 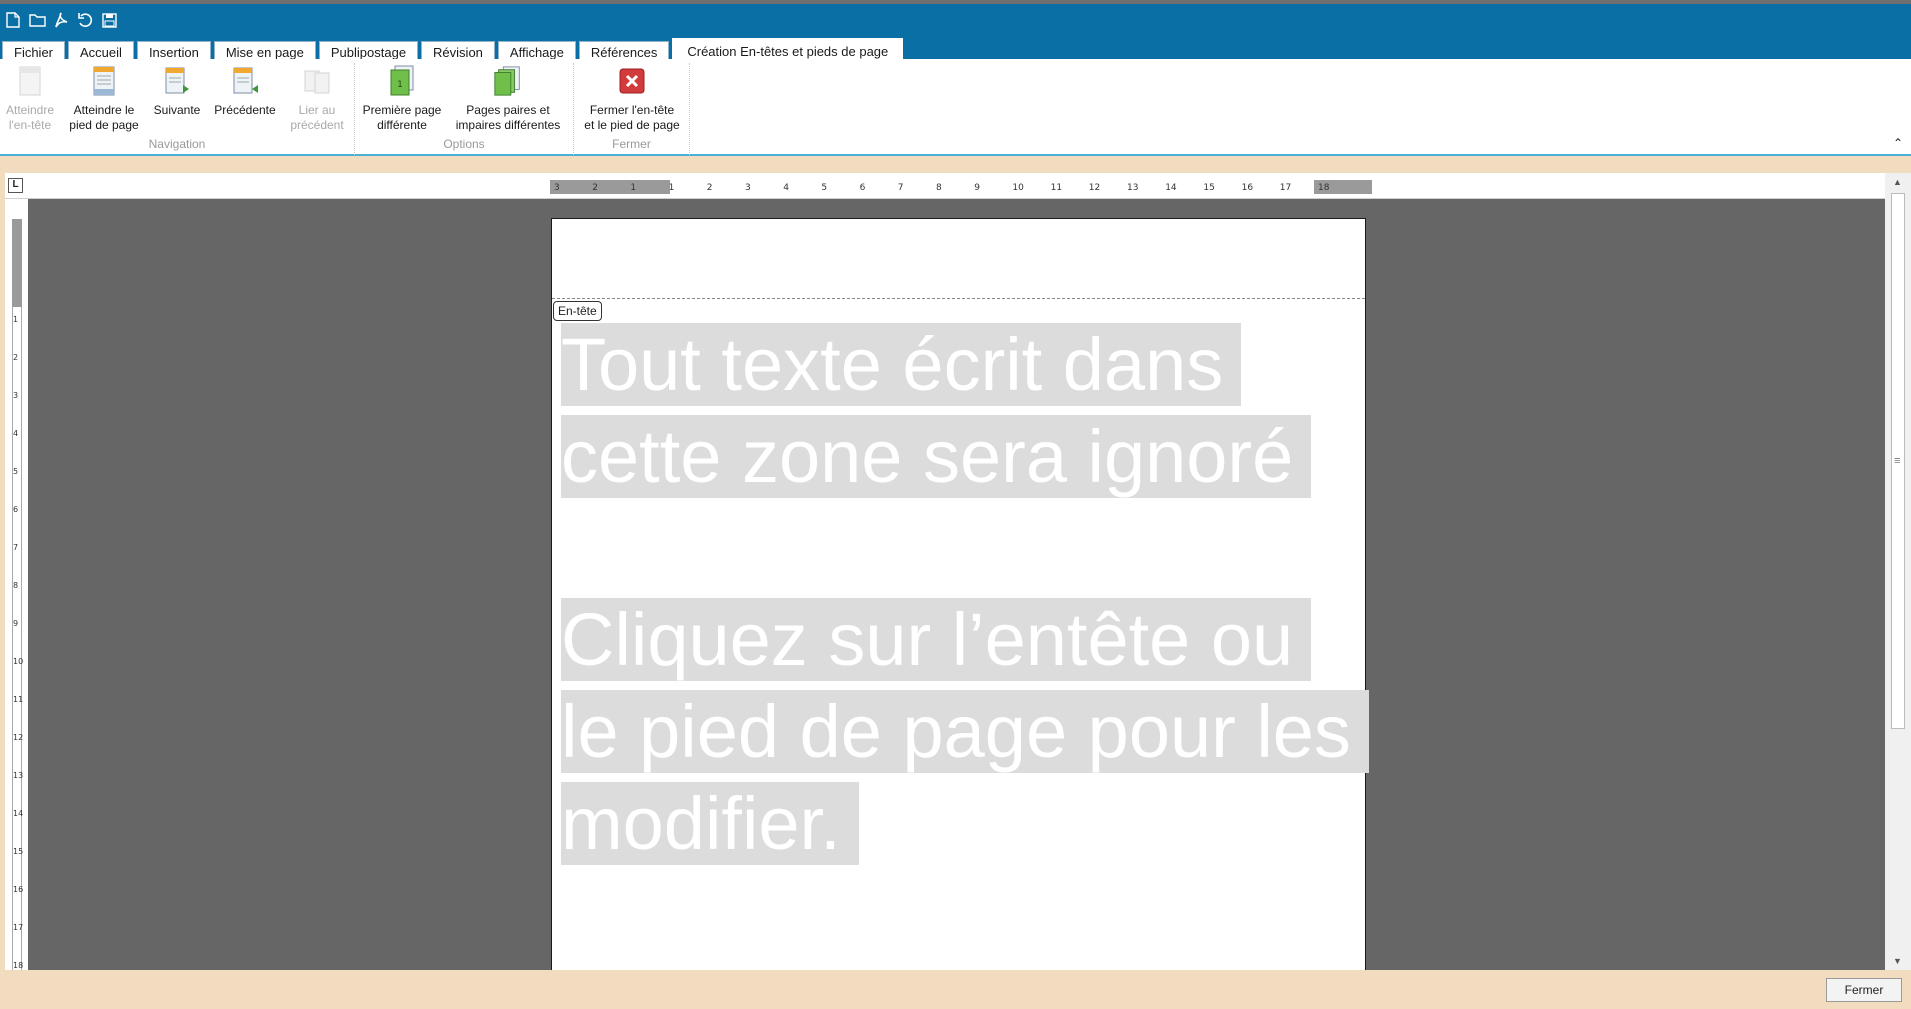 What do you see at coordinates (1864, 990) in the screenshot?
I see `fermer-button: Fermer` at bounding box center [1864, 990].